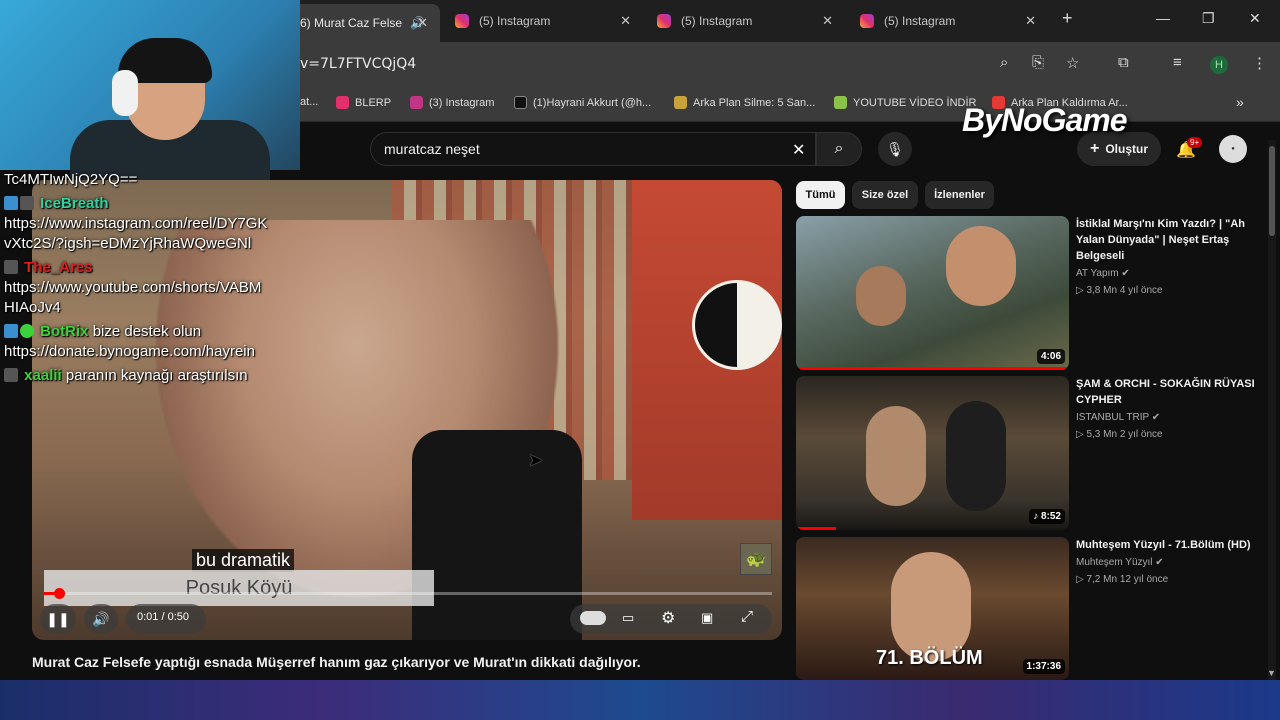 Image resolution: width=1280 pixels, height=720 pixels. What do you see at coordinates (1163, 18) in the screenshot?
I see `minimize-button: —` at bounding box center [1163, 18].